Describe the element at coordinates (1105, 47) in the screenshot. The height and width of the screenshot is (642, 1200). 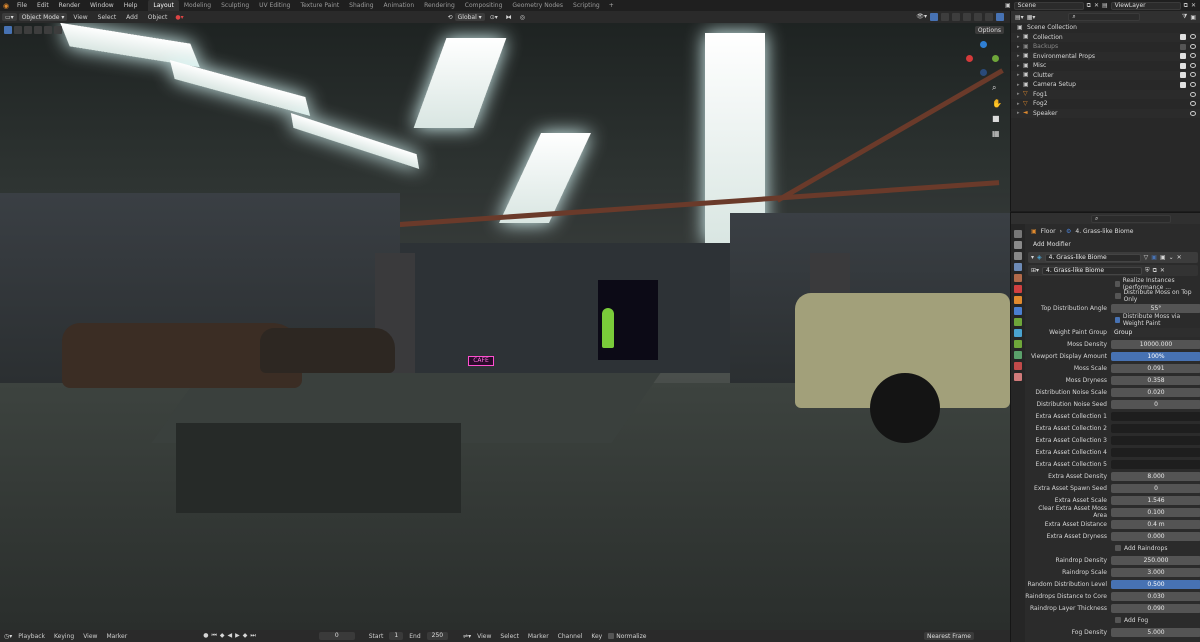
I see `outliner-row-backups: ▸ ▣ Backups` at that location.